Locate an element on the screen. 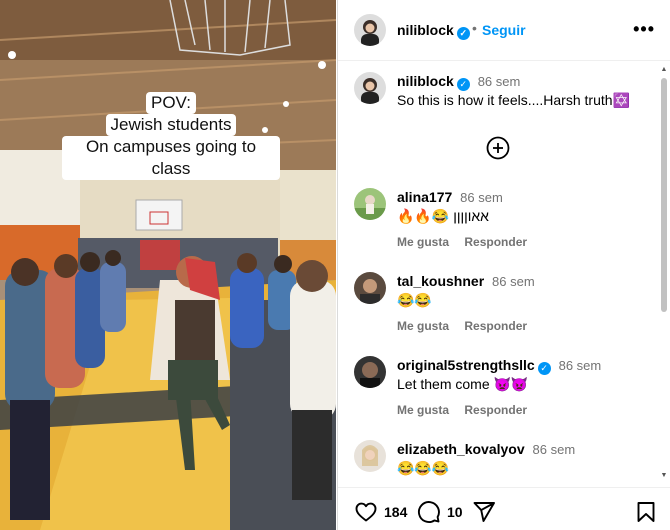 Image resolution: width=670 pixels, height=530 pixels. more-horizontal-icon: ••• is located at coordinates (644, 29).